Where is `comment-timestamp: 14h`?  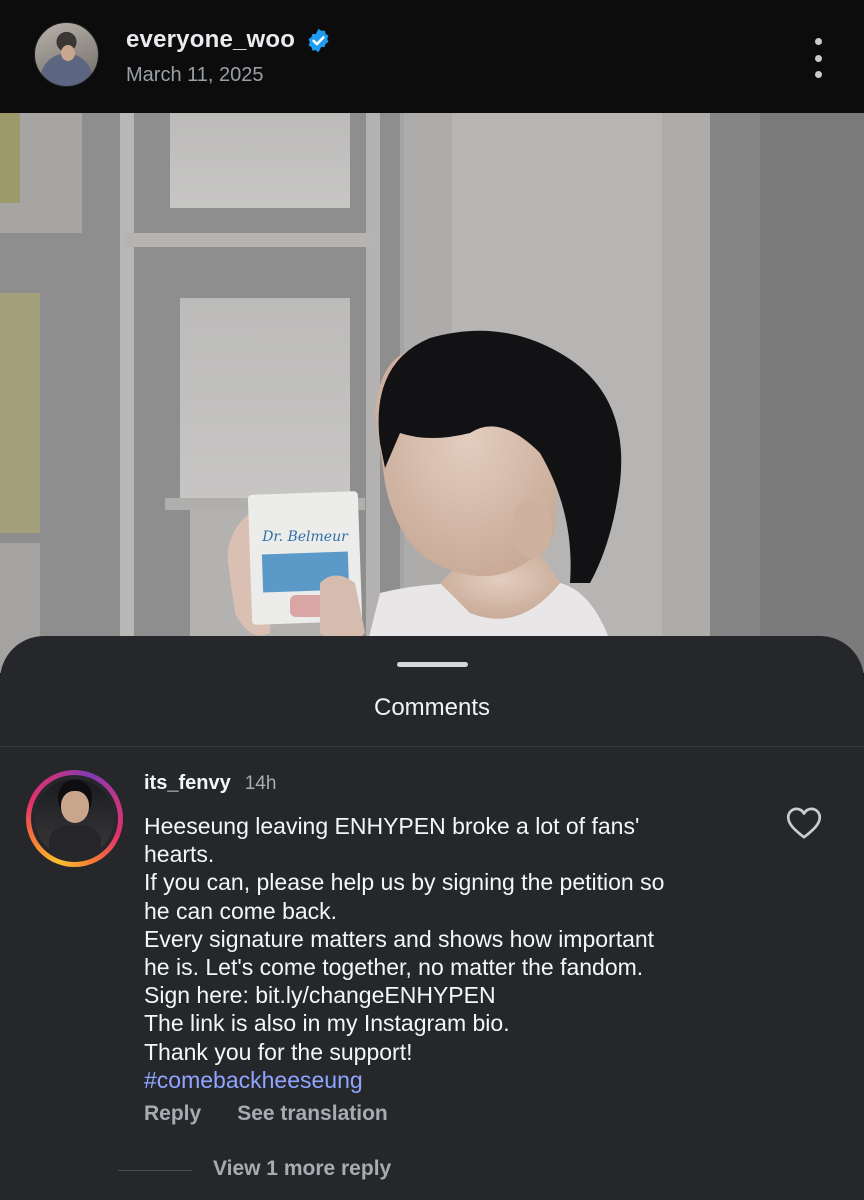 comment-timestamp: 14h is located at coordinates (260, 783).